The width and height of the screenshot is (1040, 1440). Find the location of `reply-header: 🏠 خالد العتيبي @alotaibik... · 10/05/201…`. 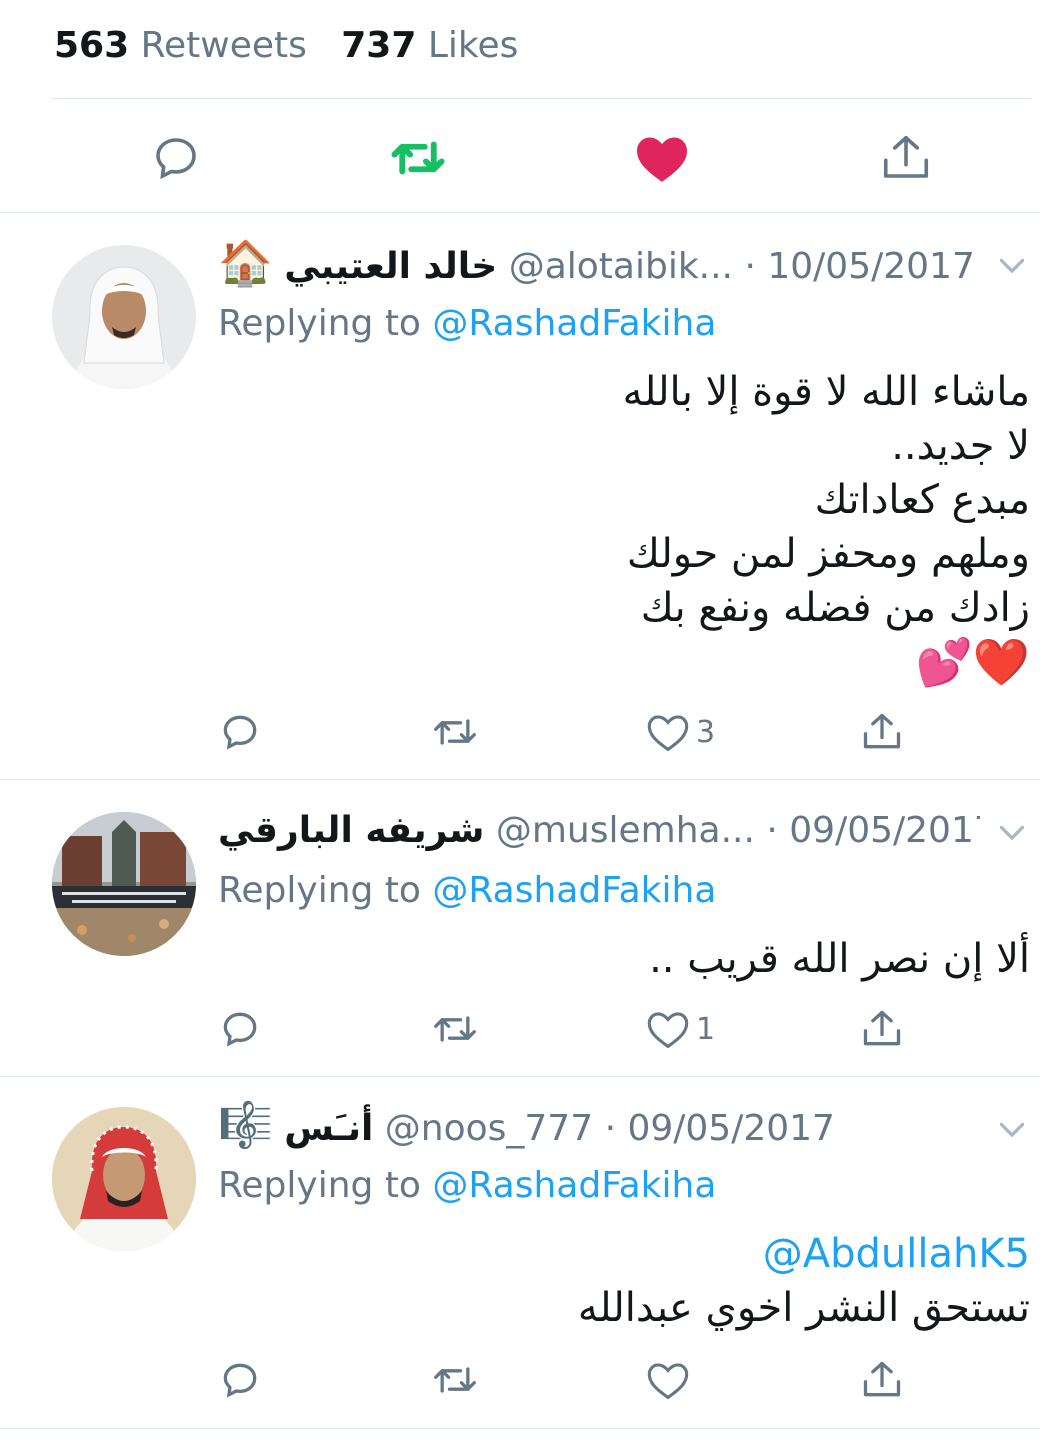

reply-header: 🏠 خالد العتيبي @alotaibik... · 10/05/201… is located at coordinates (599, 264).